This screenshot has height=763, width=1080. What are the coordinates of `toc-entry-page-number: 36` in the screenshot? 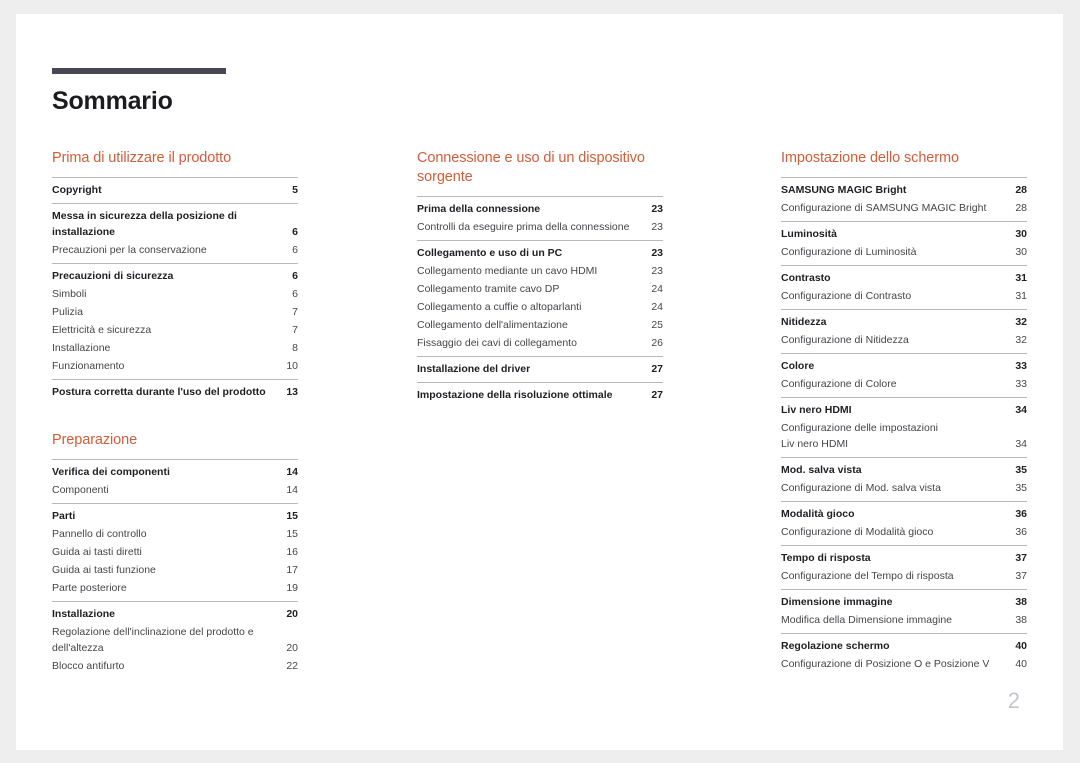 It's located at (1021, 532).